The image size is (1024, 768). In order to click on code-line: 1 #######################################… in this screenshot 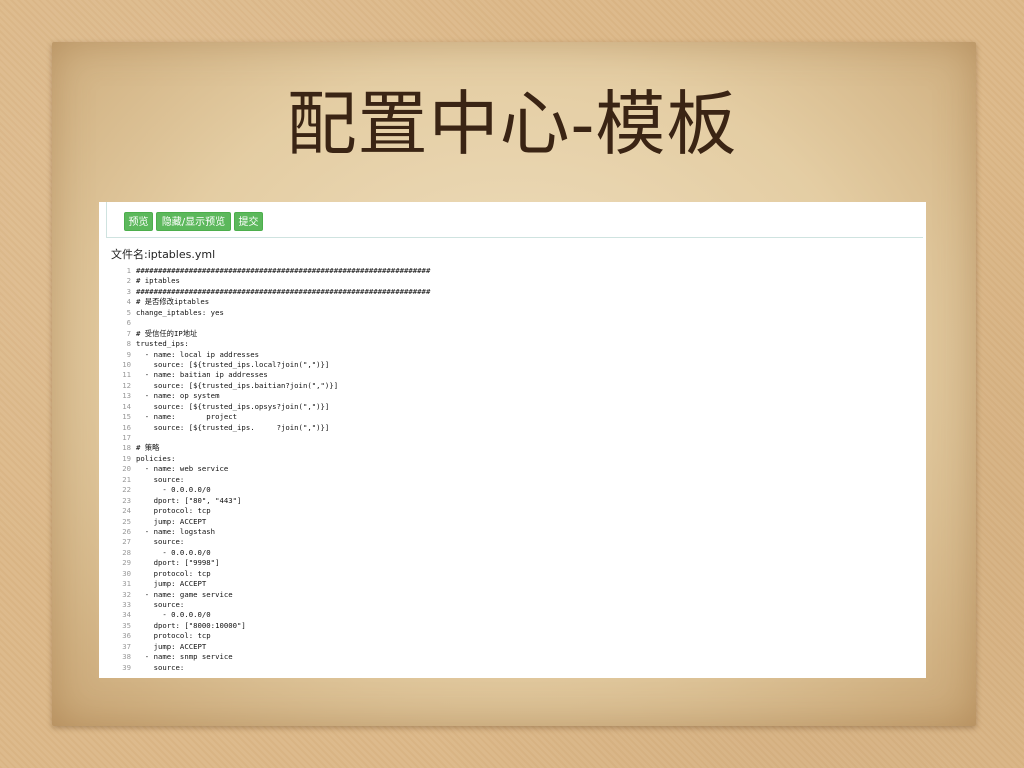, I will do `click(513, 271)`.